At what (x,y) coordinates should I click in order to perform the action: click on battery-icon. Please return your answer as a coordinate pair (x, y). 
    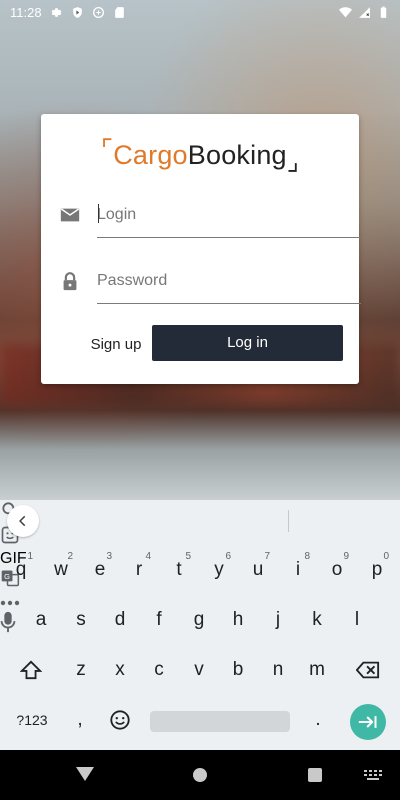
    Looking at the image, I should click on (383, 12).